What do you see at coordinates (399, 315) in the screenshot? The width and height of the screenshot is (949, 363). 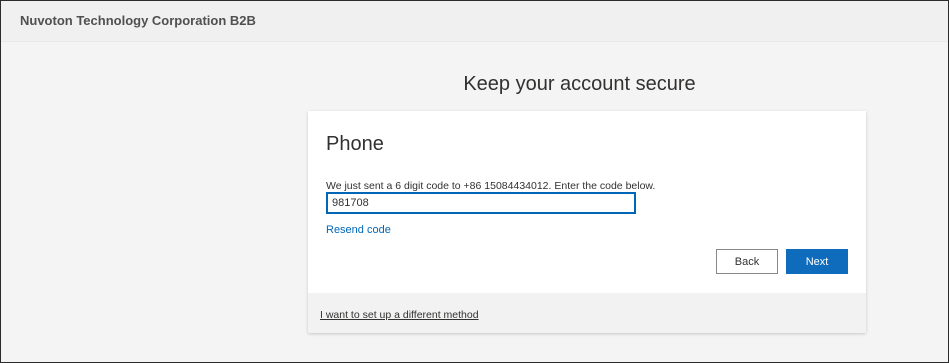 I see `different-method-link: I want to set up a different method` at bounding box center [399, 315].